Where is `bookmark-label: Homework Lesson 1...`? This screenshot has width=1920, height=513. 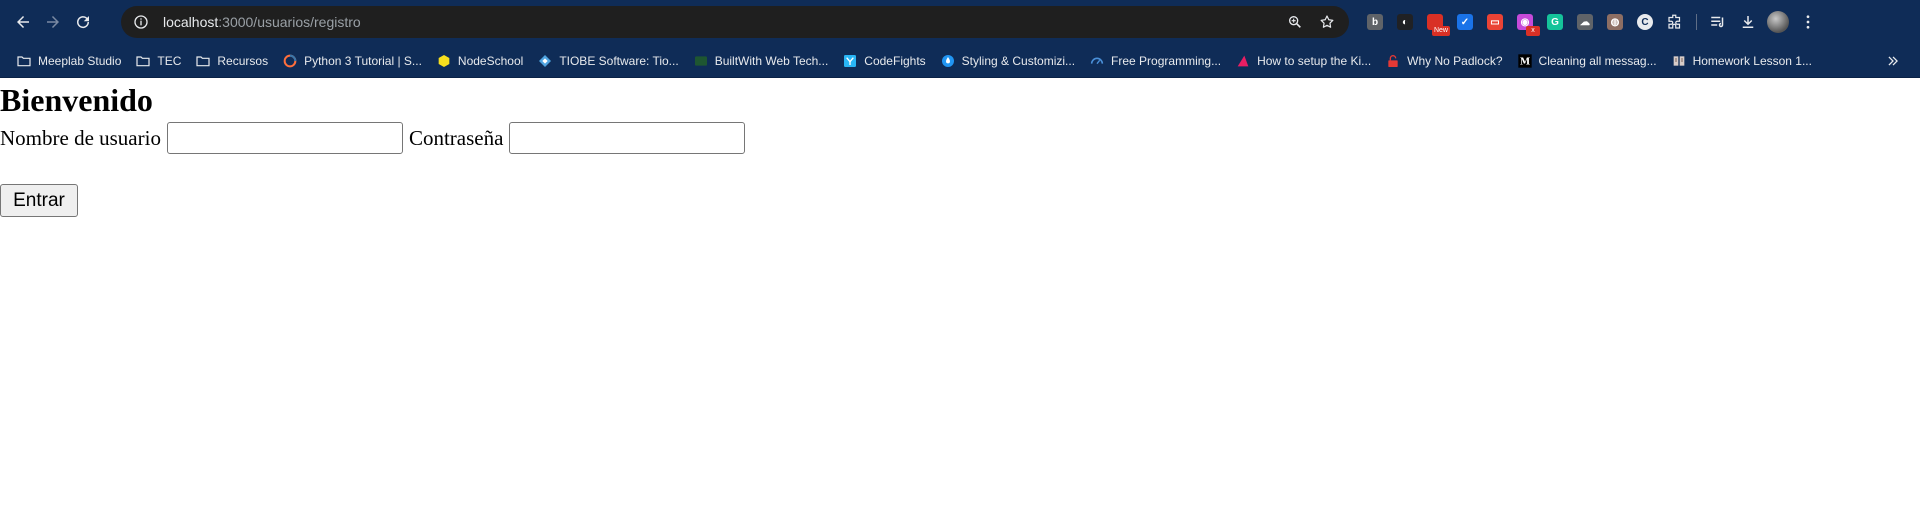 bookmark-label: Homework Lesson 1... is located at coordinates (1752, 60).